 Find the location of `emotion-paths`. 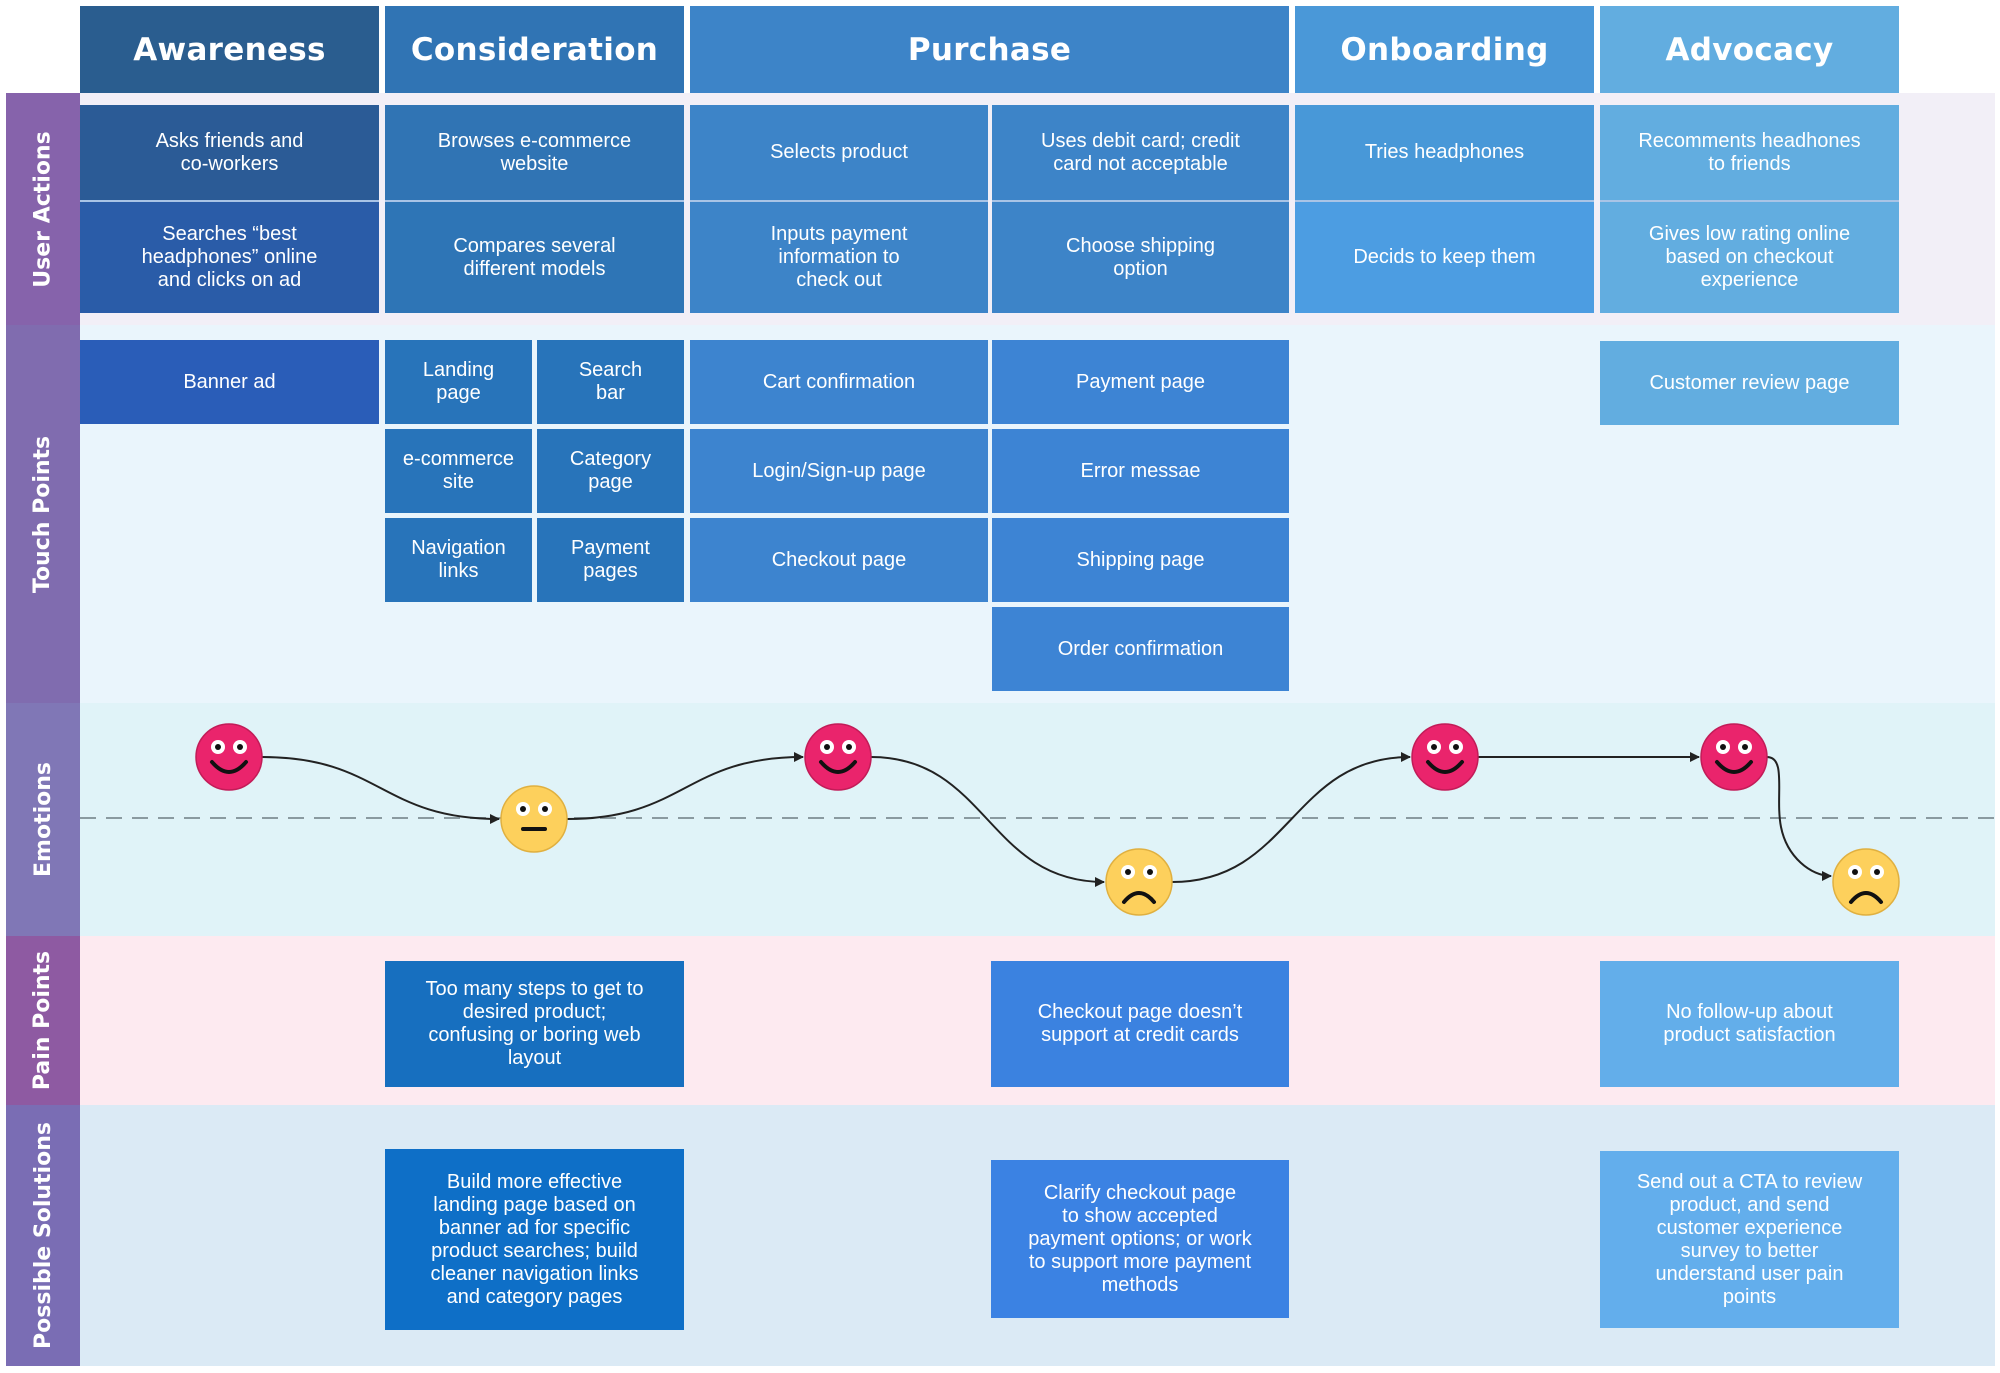

emotion-paths is located at coordinates (1046, 819).